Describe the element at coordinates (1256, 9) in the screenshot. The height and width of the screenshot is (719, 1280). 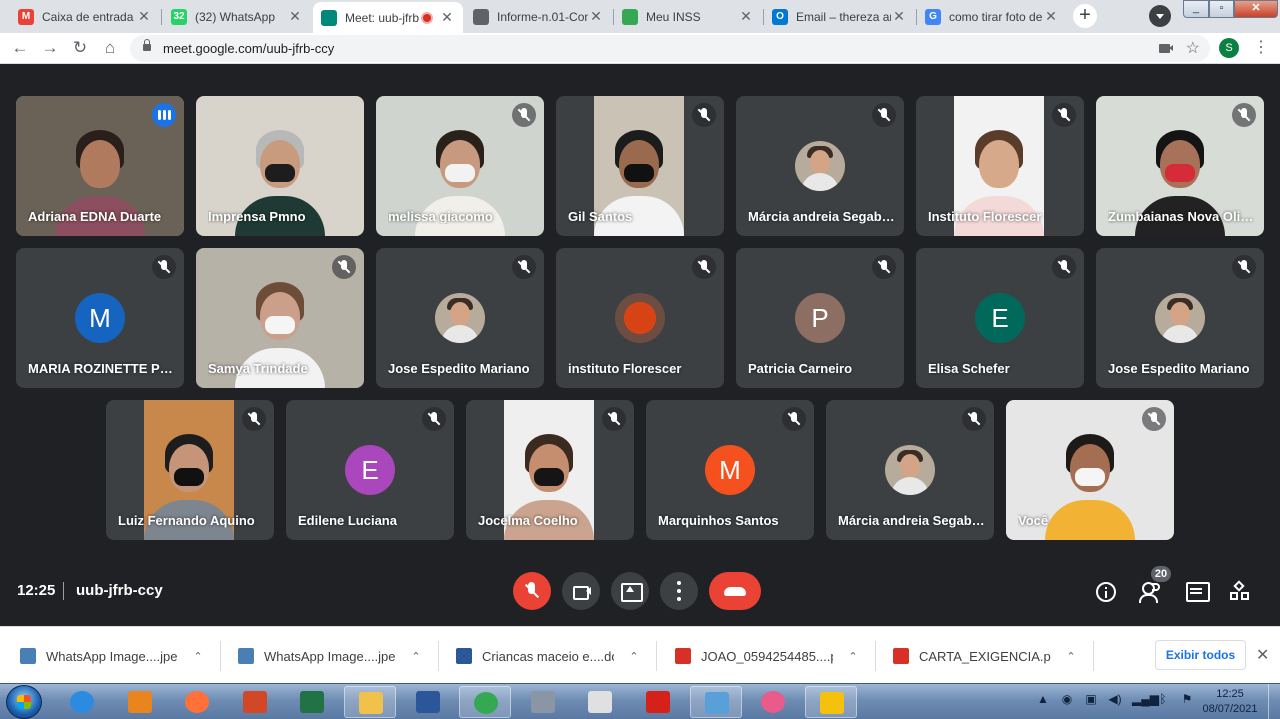
I see `close-window-button: ✕` at that location.